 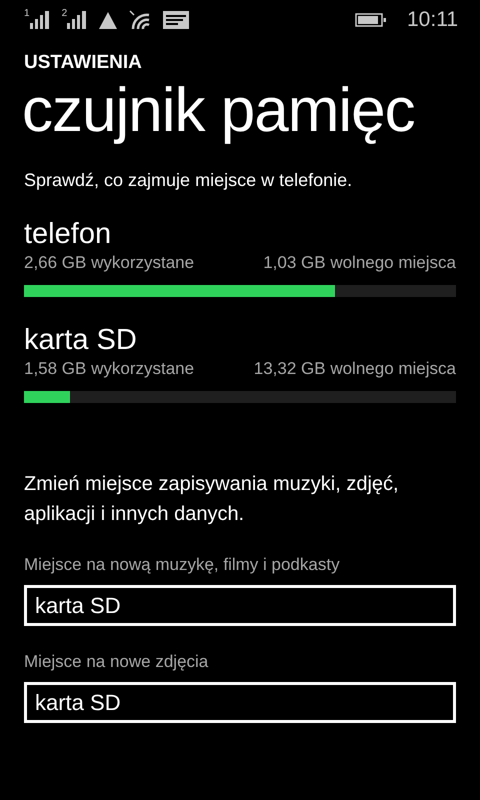 What do you see at coordinates (109, 263) in the screenshot?
I see `used-space: 2,66 GB wykorzystane` at bounding box center [109, 263].